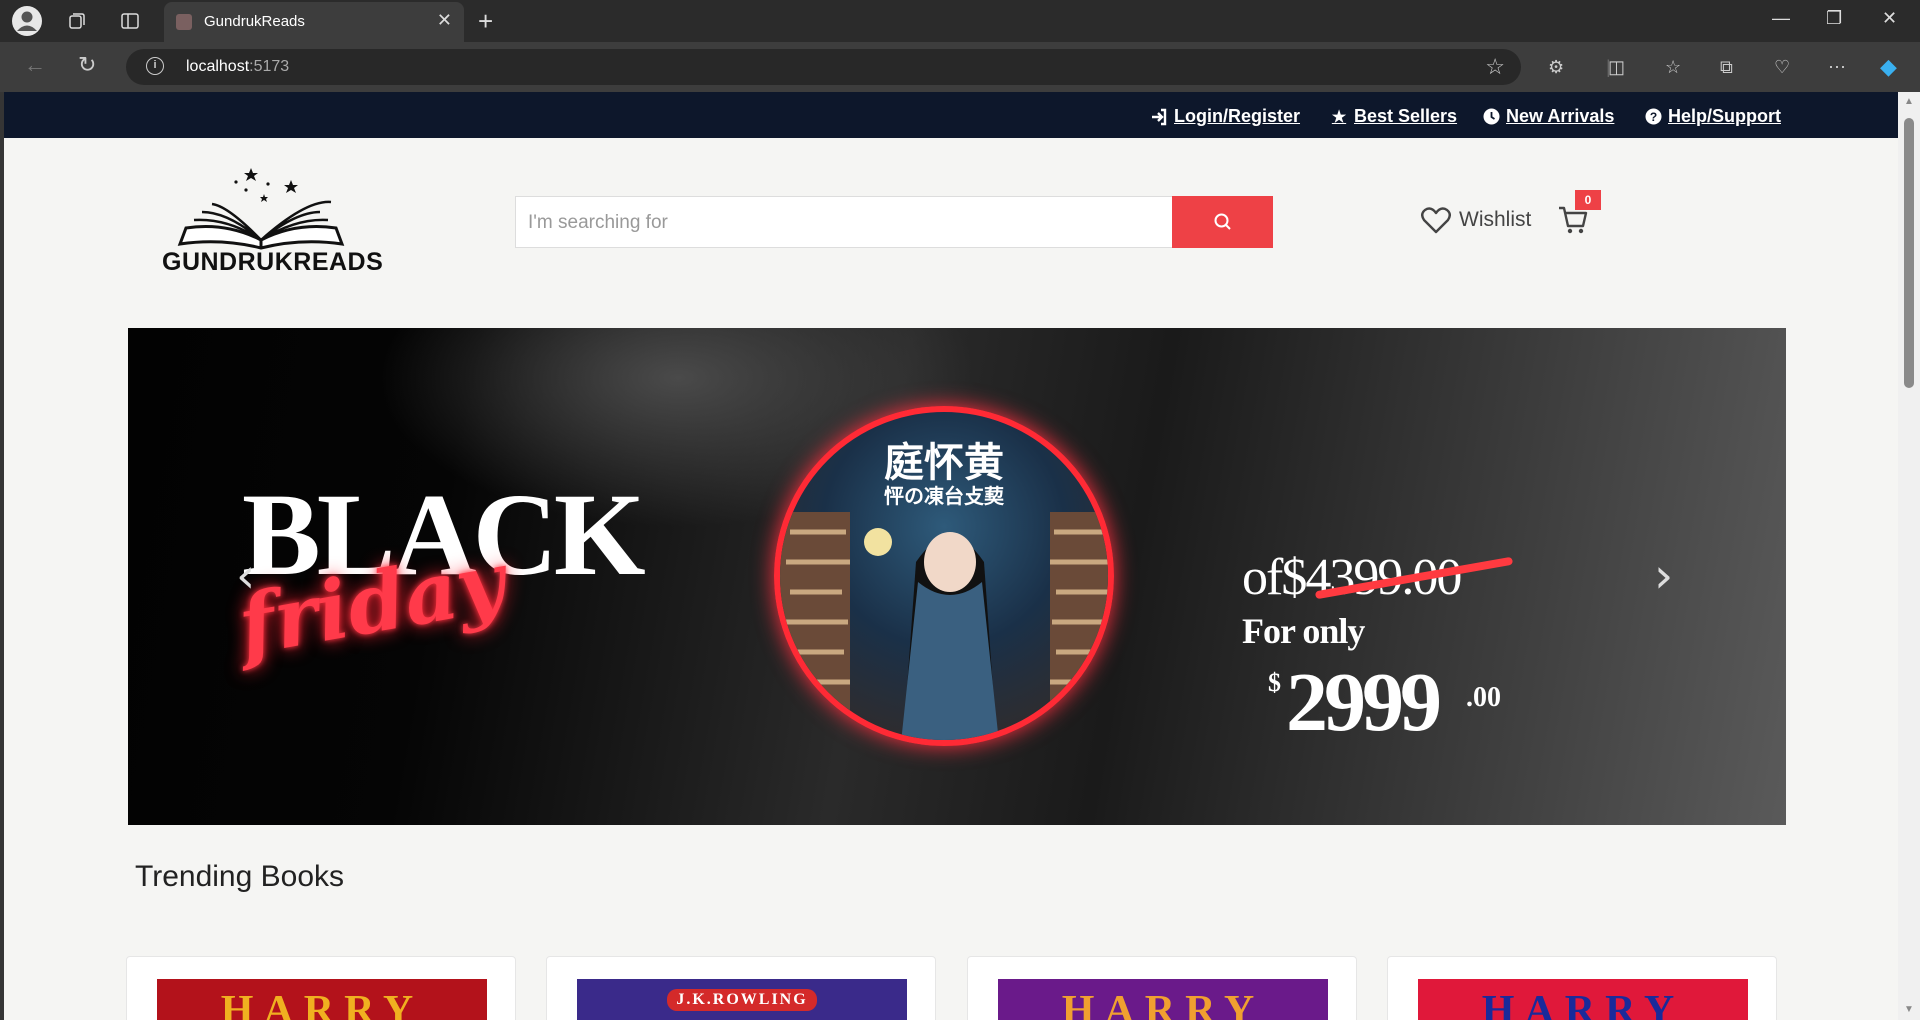 This screenshot has height=1020, width=1920. Describe the element at coordinates (1673, 67) in the screenshot. I see `favorites-icon: ☆` at that location.